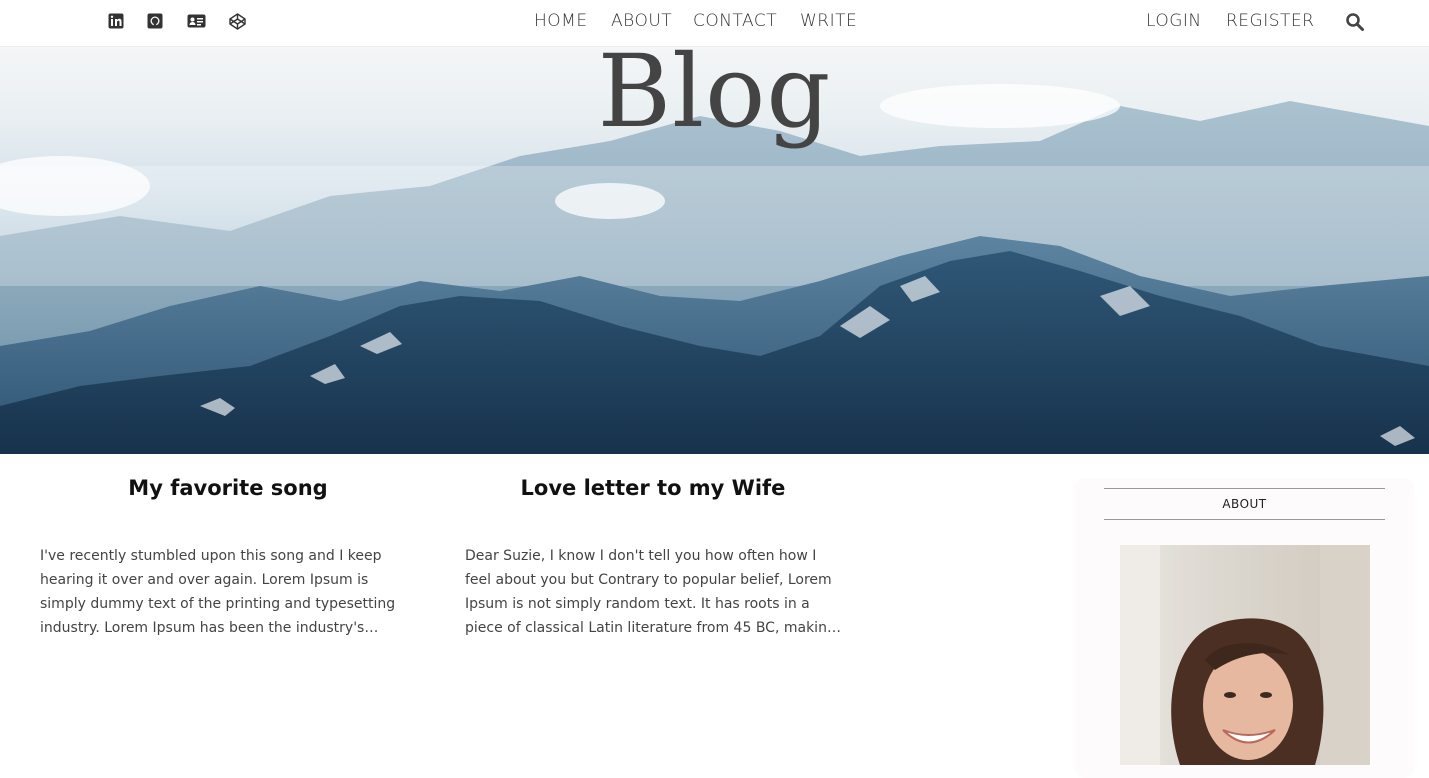  I want to click on post-title: Love letter to my Wife, so click(653, 488).